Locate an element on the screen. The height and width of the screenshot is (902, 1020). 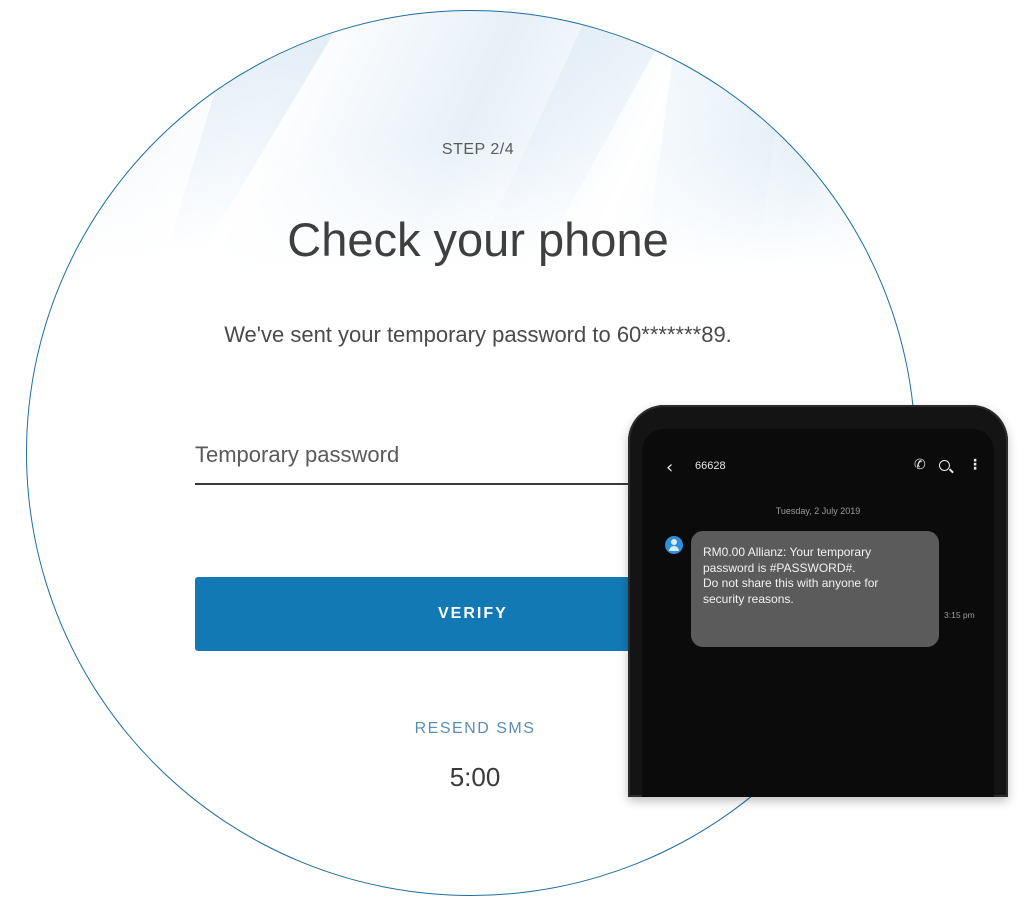
sms-date: Tuesday, 2 July 2019 is located at coordinates (818, 511).